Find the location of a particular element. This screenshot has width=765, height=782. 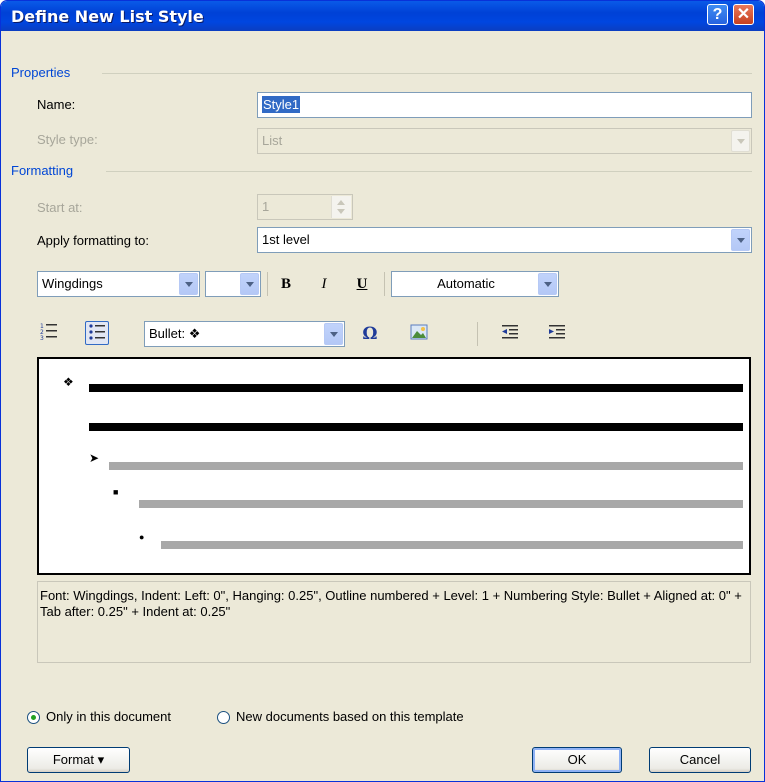

name-value: Style1 is located at coordinates (281, 104).